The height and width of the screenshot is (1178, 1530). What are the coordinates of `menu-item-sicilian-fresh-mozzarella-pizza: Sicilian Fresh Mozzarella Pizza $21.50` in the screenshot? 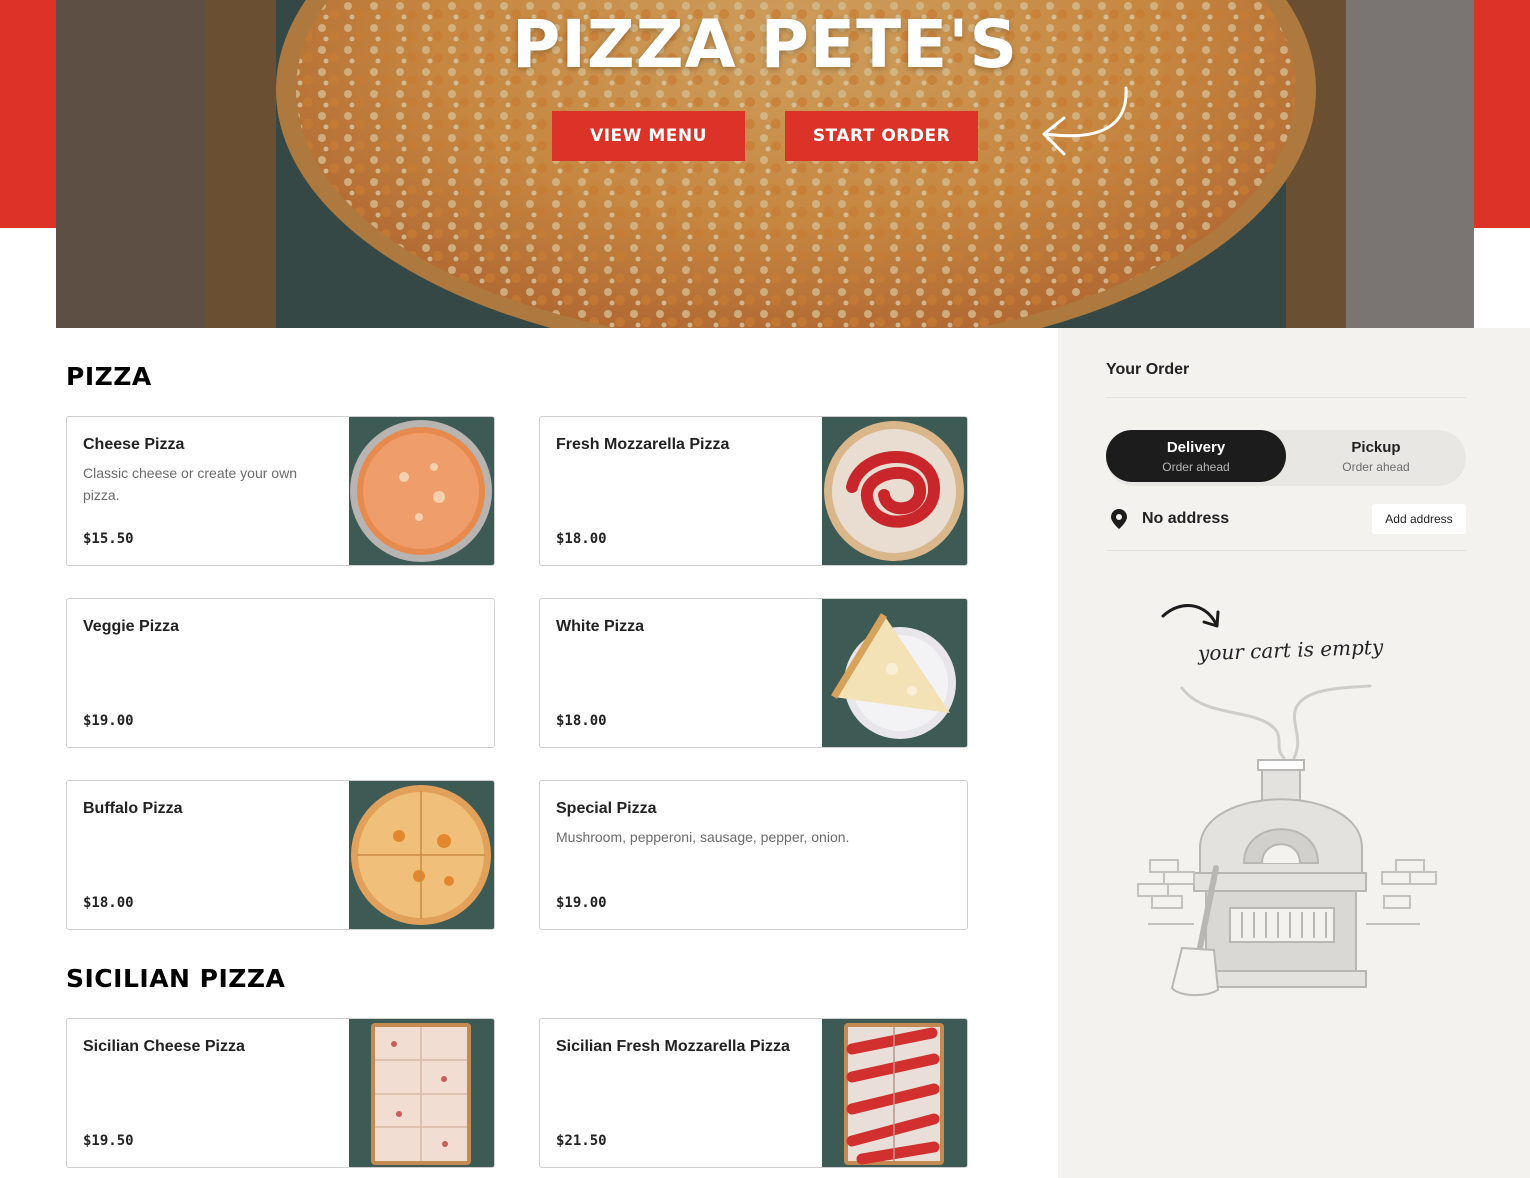 It's located at (753, 1093).